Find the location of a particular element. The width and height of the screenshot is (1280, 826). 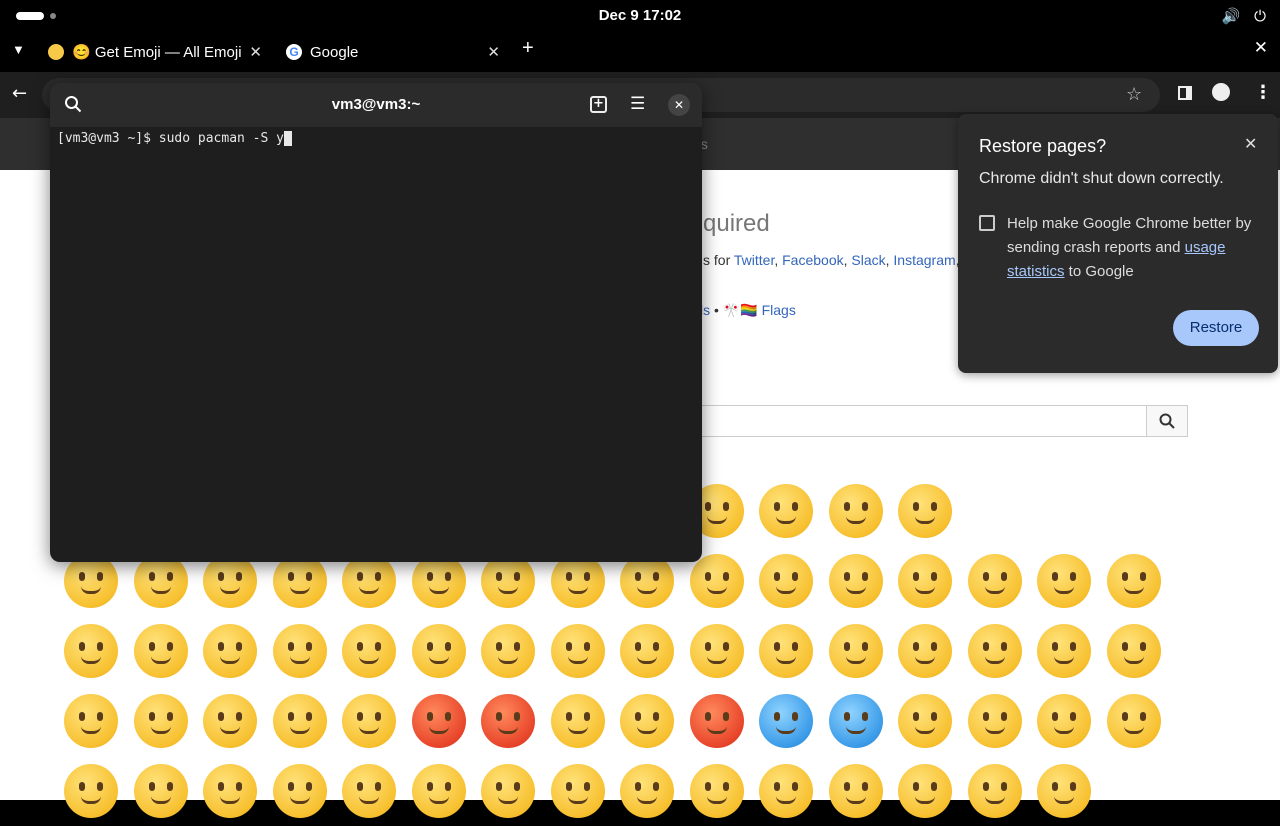

category-link-flags: Flags is located at coordinates (779, 310).